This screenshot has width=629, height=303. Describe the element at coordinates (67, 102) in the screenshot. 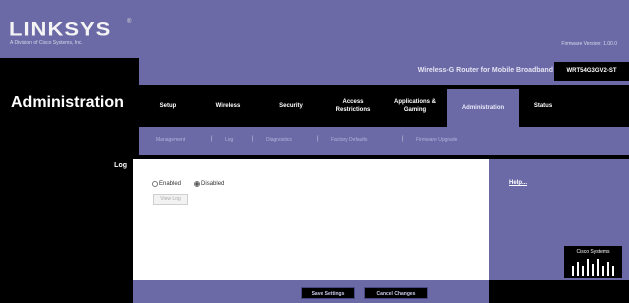

I see `page-title: Administration` at that location.